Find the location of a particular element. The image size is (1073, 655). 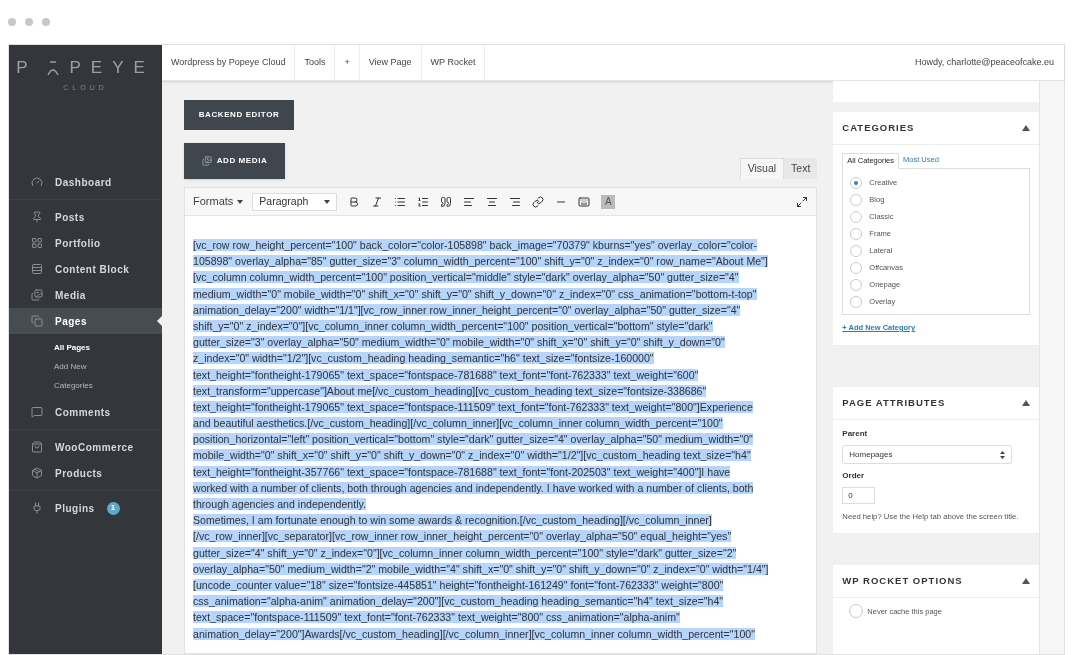

admin-bar-link: Tools is located at coordinates (315, 62).